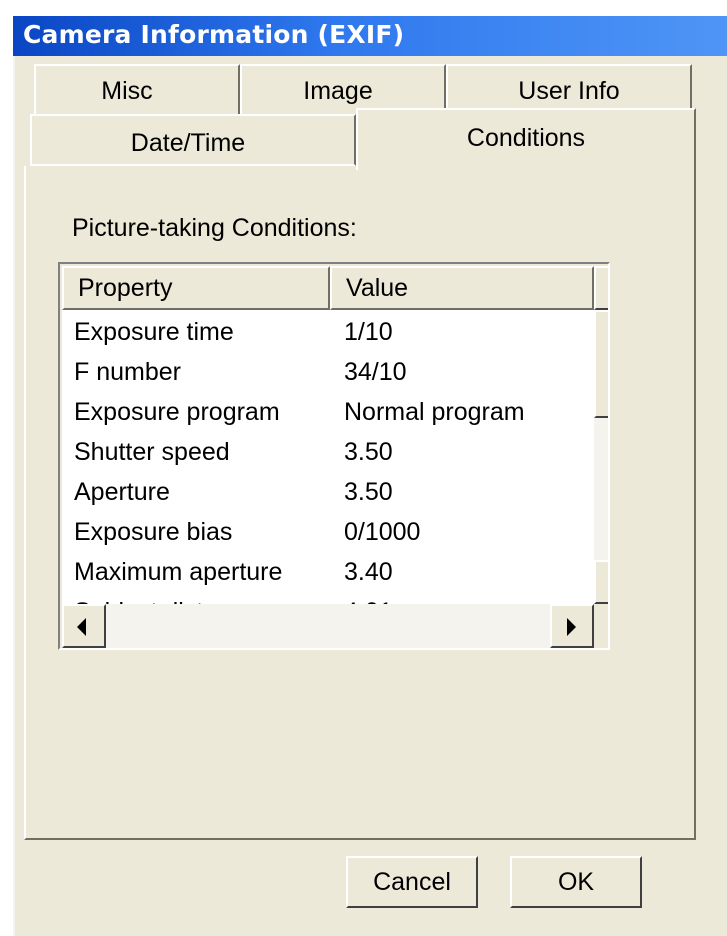 The height and width of the screenshot is (936, 727). I want to click on scroll-left-button, so click(84, 626).